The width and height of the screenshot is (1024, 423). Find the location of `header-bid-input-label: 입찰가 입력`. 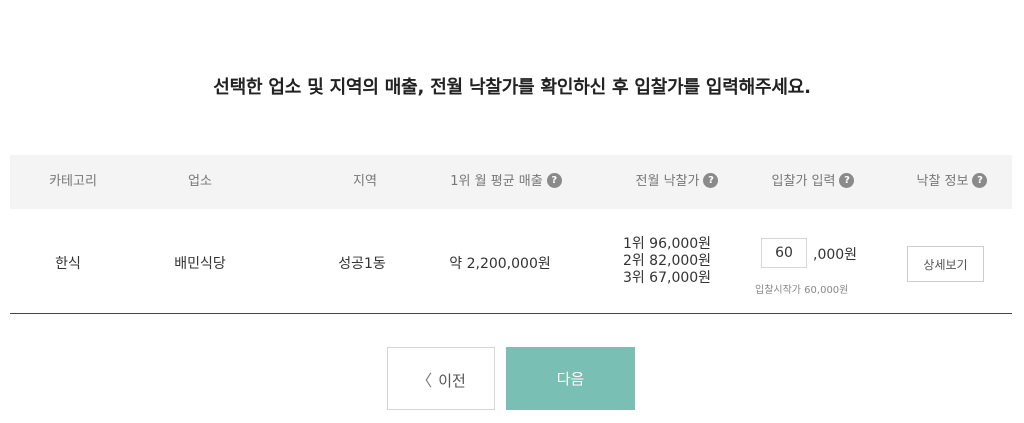

header-bid-input-label: 입찰가 입력 is located at coordinates (803, 181).